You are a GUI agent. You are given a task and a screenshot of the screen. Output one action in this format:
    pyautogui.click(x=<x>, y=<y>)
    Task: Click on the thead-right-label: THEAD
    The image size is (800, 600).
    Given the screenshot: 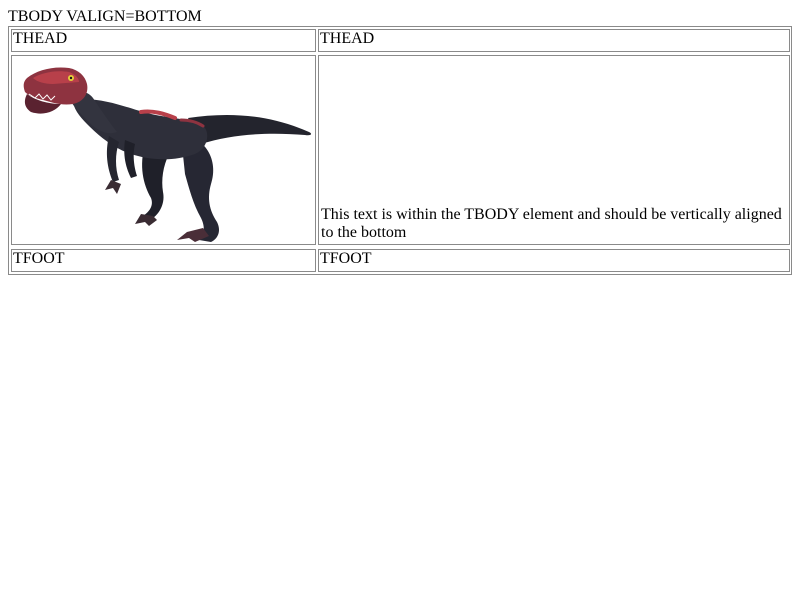 What is the action you would take?
    pyautogui.click(x=347, y=38)
    